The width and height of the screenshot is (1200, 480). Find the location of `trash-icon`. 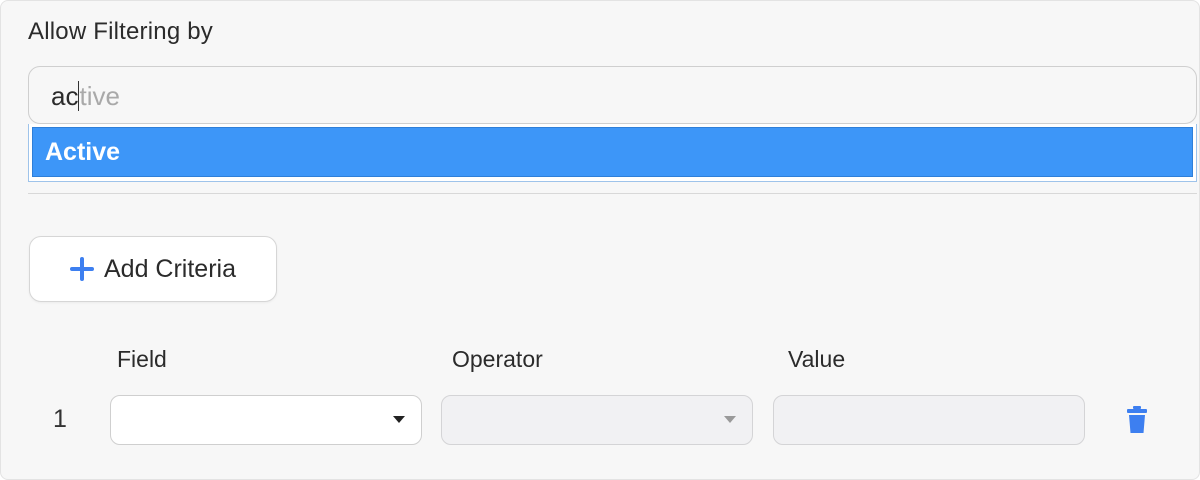

trash-icon is located at coordinates (1137, 419).